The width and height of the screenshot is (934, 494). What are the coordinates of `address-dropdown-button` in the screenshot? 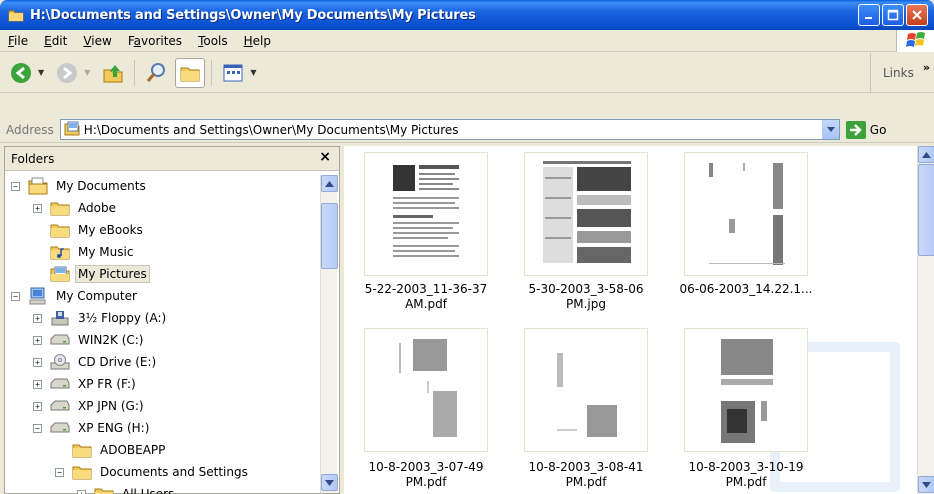 It's located at (830, 129).